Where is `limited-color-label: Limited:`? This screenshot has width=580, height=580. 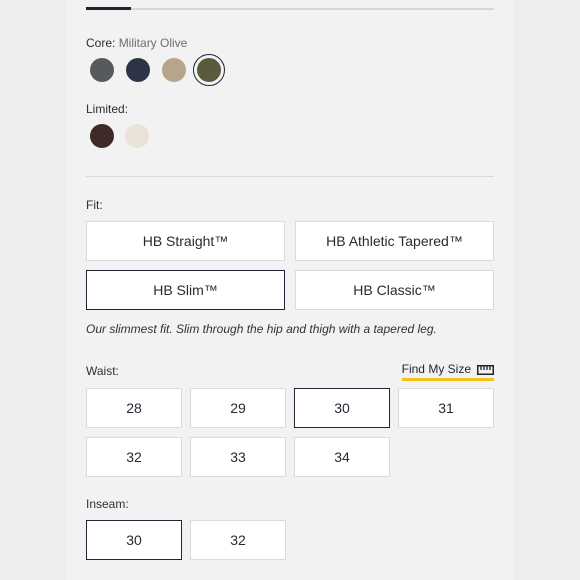
limited-color-label: Limited: is located at coordinates (107, 109).